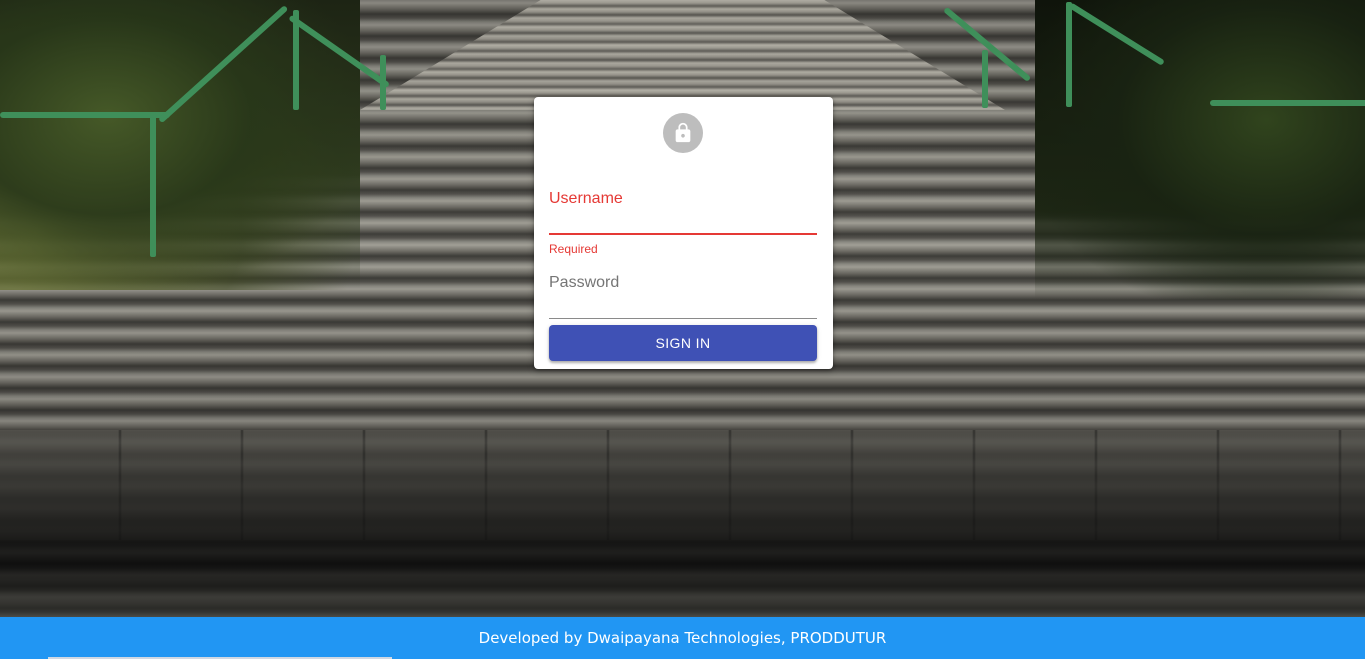 This screenshot has height=659, width=1365. I want to click on lock-icon, so click(683, 132).